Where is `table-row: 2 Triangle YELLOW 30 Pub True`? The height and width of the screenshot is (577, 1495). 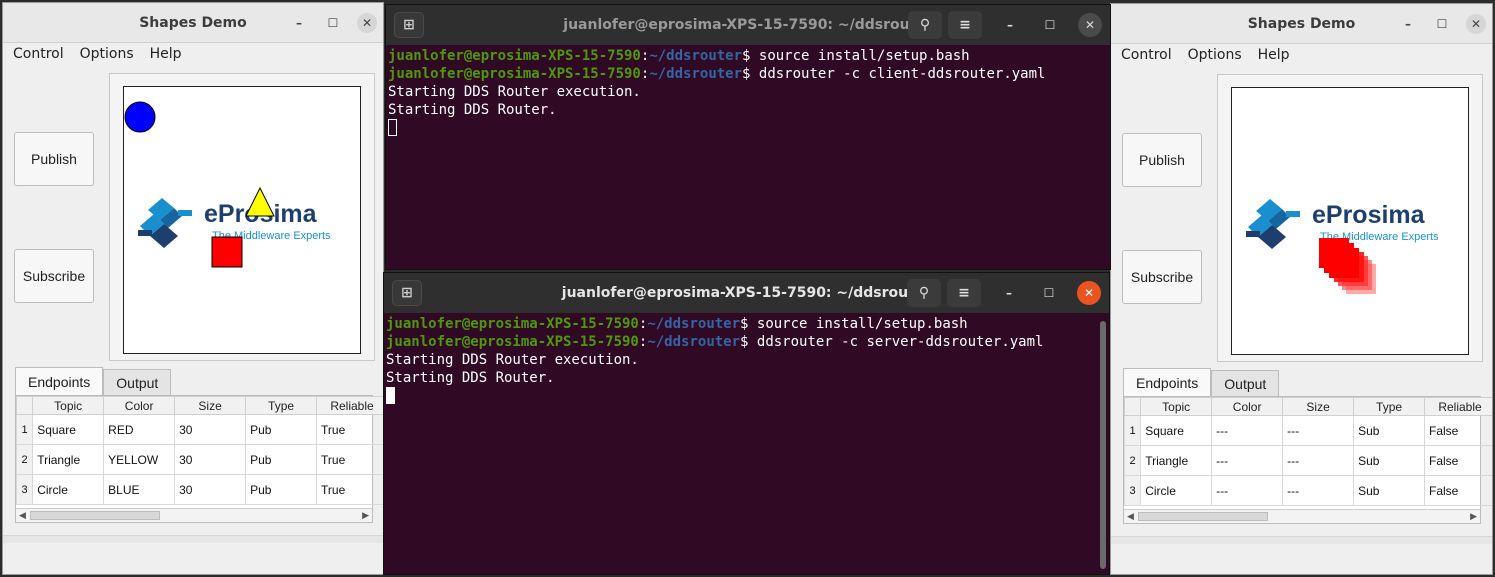 table-row: 2 Triangle YELLOW 30 Pub True is located at coordinates (199, 459).